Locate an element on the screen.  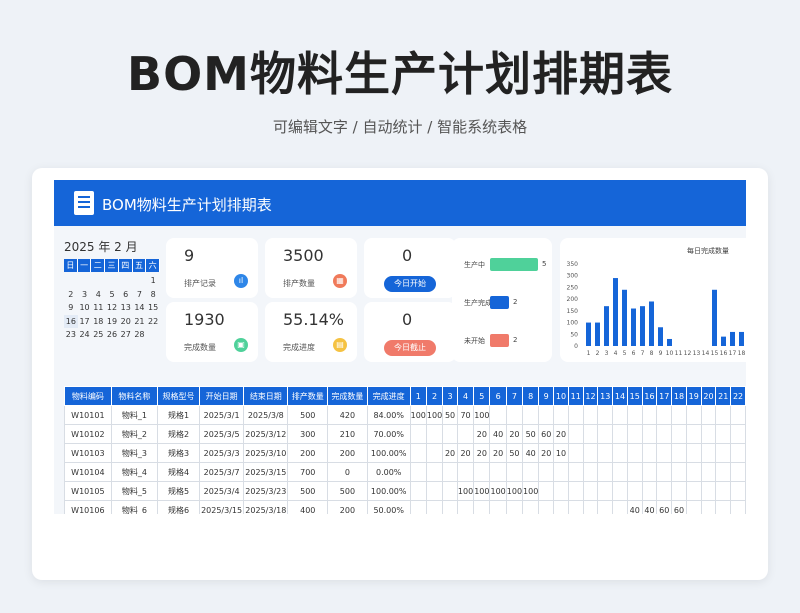
table-cell: 2025/3/12 is located at coordinates (266, 434).